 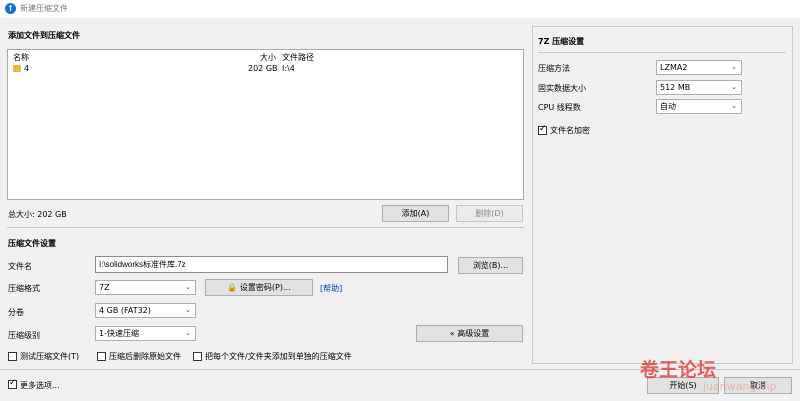 I want to click on split-select: 4 GB (FAT32) ⌄, so click(x=145, y=310).